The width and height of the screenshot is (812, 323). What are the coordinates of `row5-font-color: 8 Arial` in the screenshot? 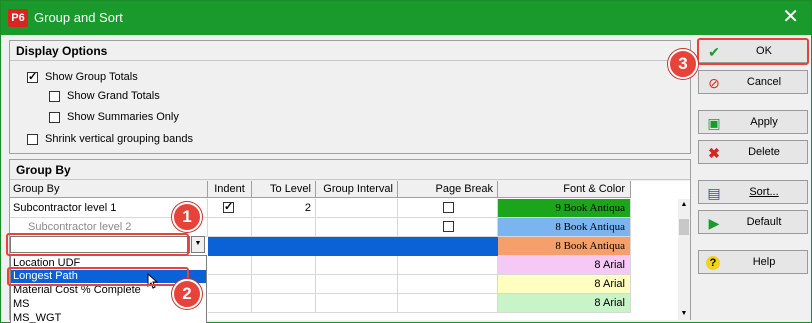 It's located at (564, 284).